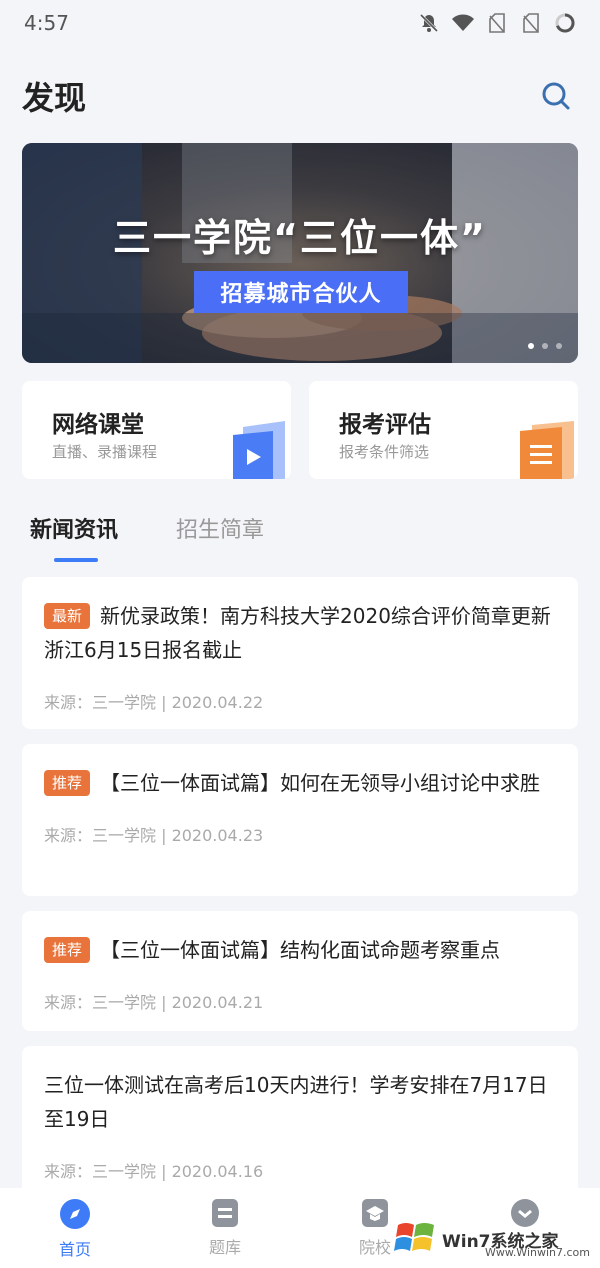 The image size is (600, 1268). Describe the element at coordinates (220, 538) in the screenshot. I see `tab-admission-brochure: 招生简章` at that location.